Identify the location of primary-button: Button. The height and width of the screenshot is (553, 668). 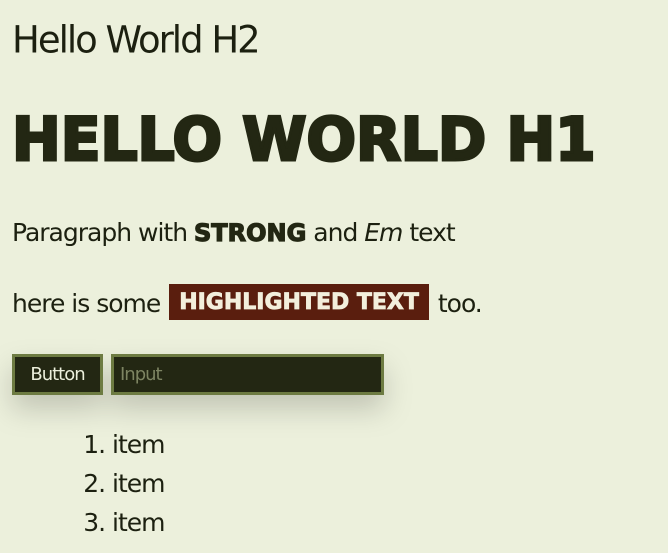
(57, 374).